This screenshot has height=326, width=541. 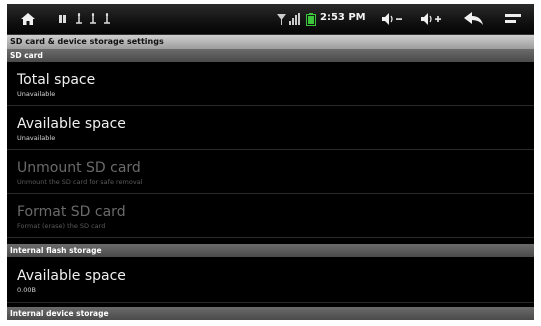 What do you see at coordinates (270, 250) in the screenshot?
I see `section-header-internal-flash: Internal flash storage` at bounding box center [270, 250].